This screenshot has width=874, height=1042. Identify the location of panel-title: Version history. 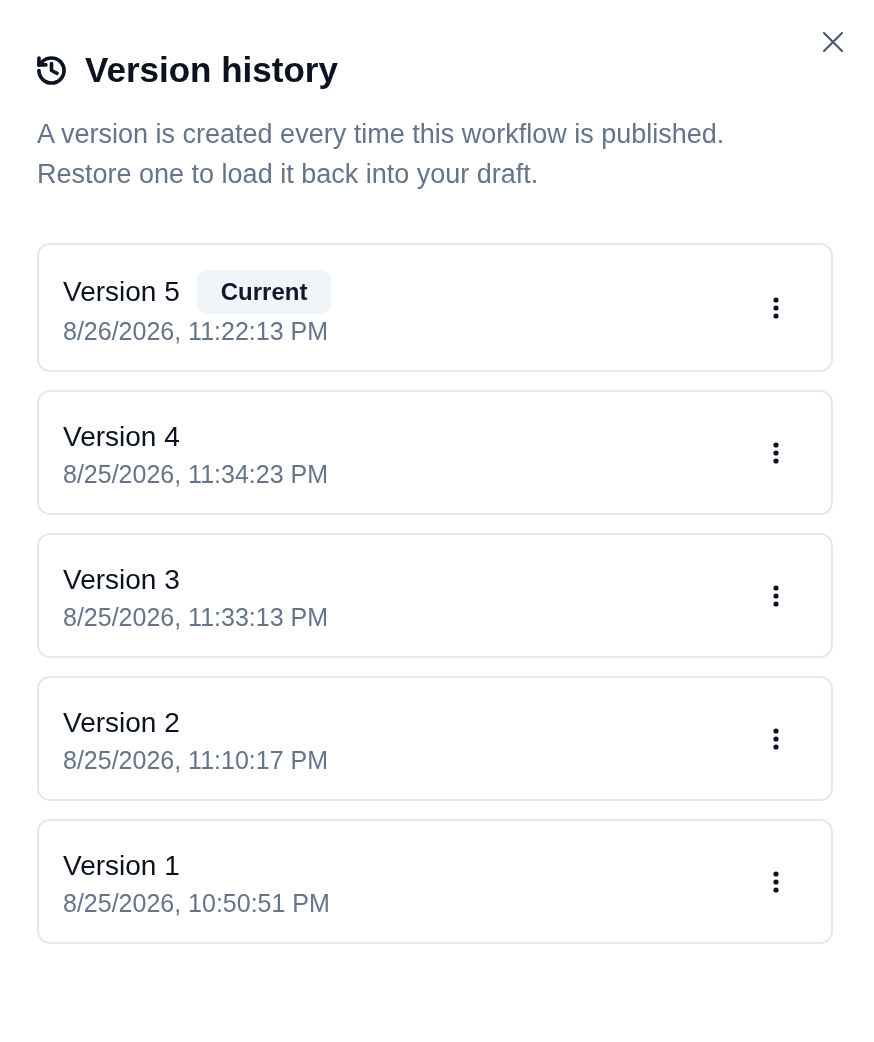
(211, 70).